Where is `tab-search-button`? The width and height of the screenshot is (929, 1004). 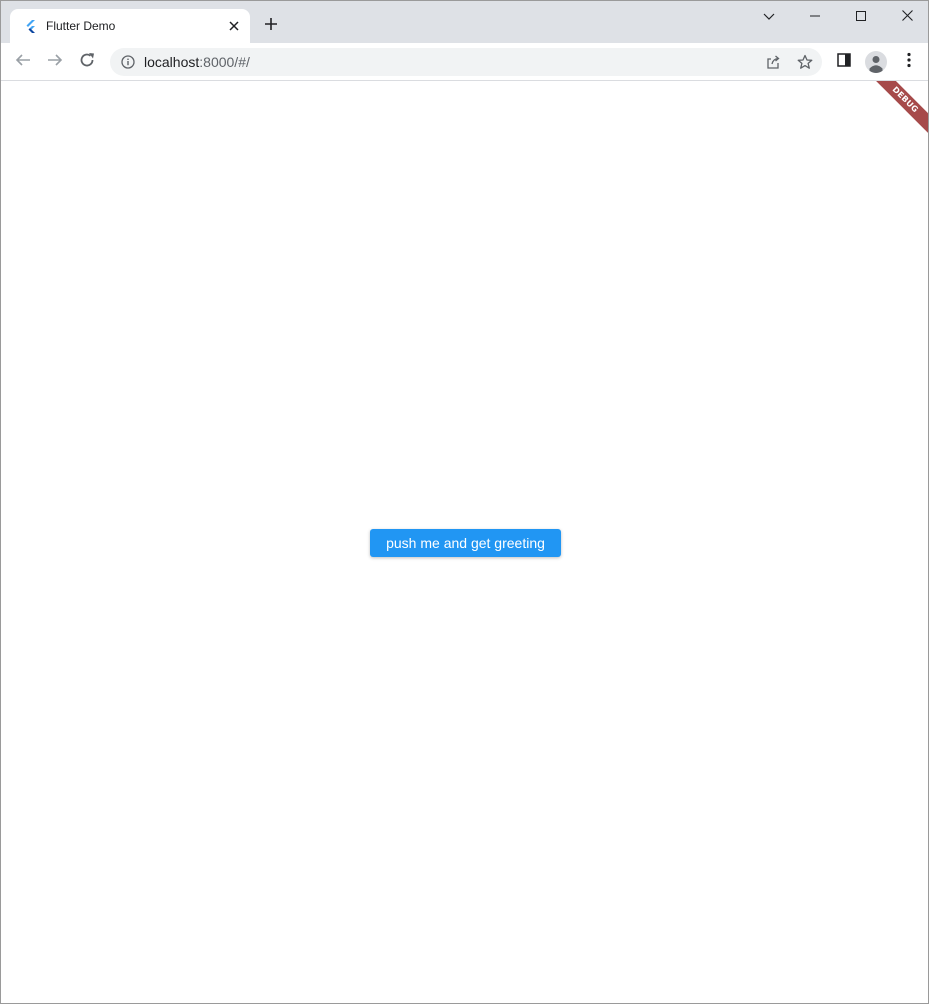
tab-search-button is located at coordinates (769, 17).